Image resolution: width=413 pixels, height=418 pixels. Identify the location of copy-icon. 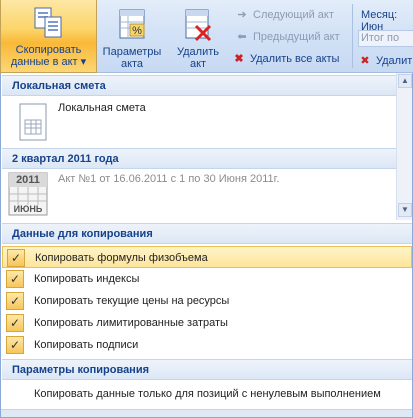
(47, 22).